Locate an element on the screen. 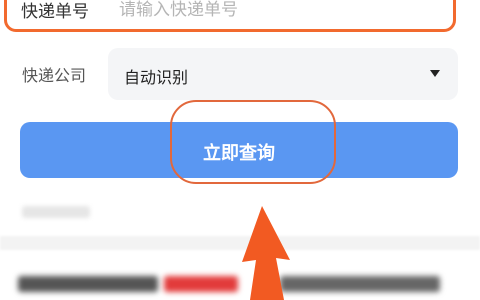 The width and height of the screenshot is (480, 300). tracking-number-row: 快递单号 is located at coordinates (230, 16).